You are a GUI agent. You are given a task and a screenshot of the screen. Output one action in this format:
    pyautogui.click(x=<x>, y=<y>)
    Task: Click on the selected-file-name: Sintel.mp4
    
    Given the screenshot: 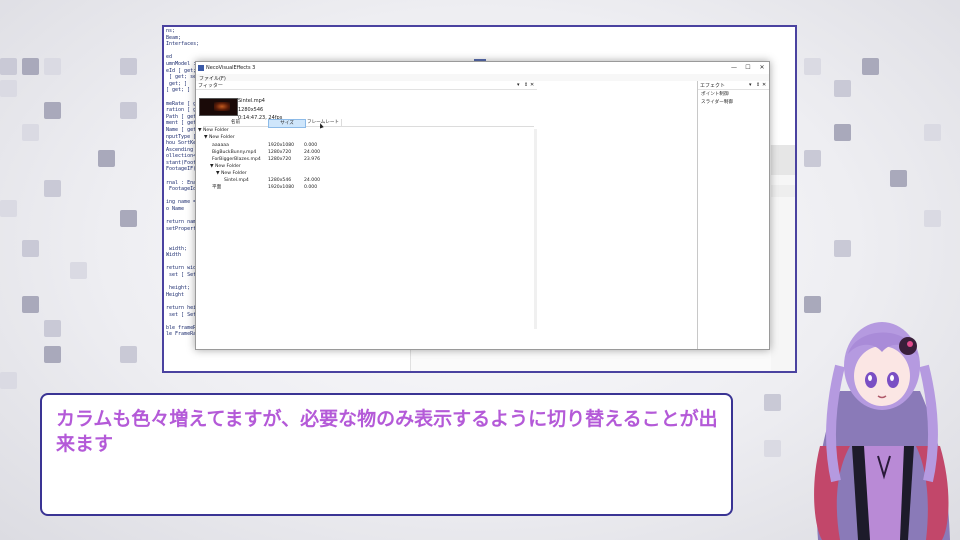 What is the action you would take?
    pyautogui.click(x=251, y=101)
    